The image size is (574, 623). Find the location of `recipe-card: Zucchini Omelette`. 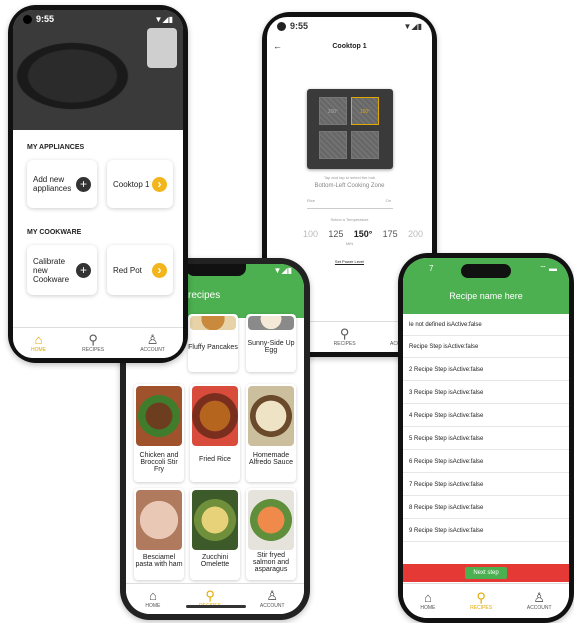

recipe-card: Zucchini Omelette is located at coordinates (215, 534).